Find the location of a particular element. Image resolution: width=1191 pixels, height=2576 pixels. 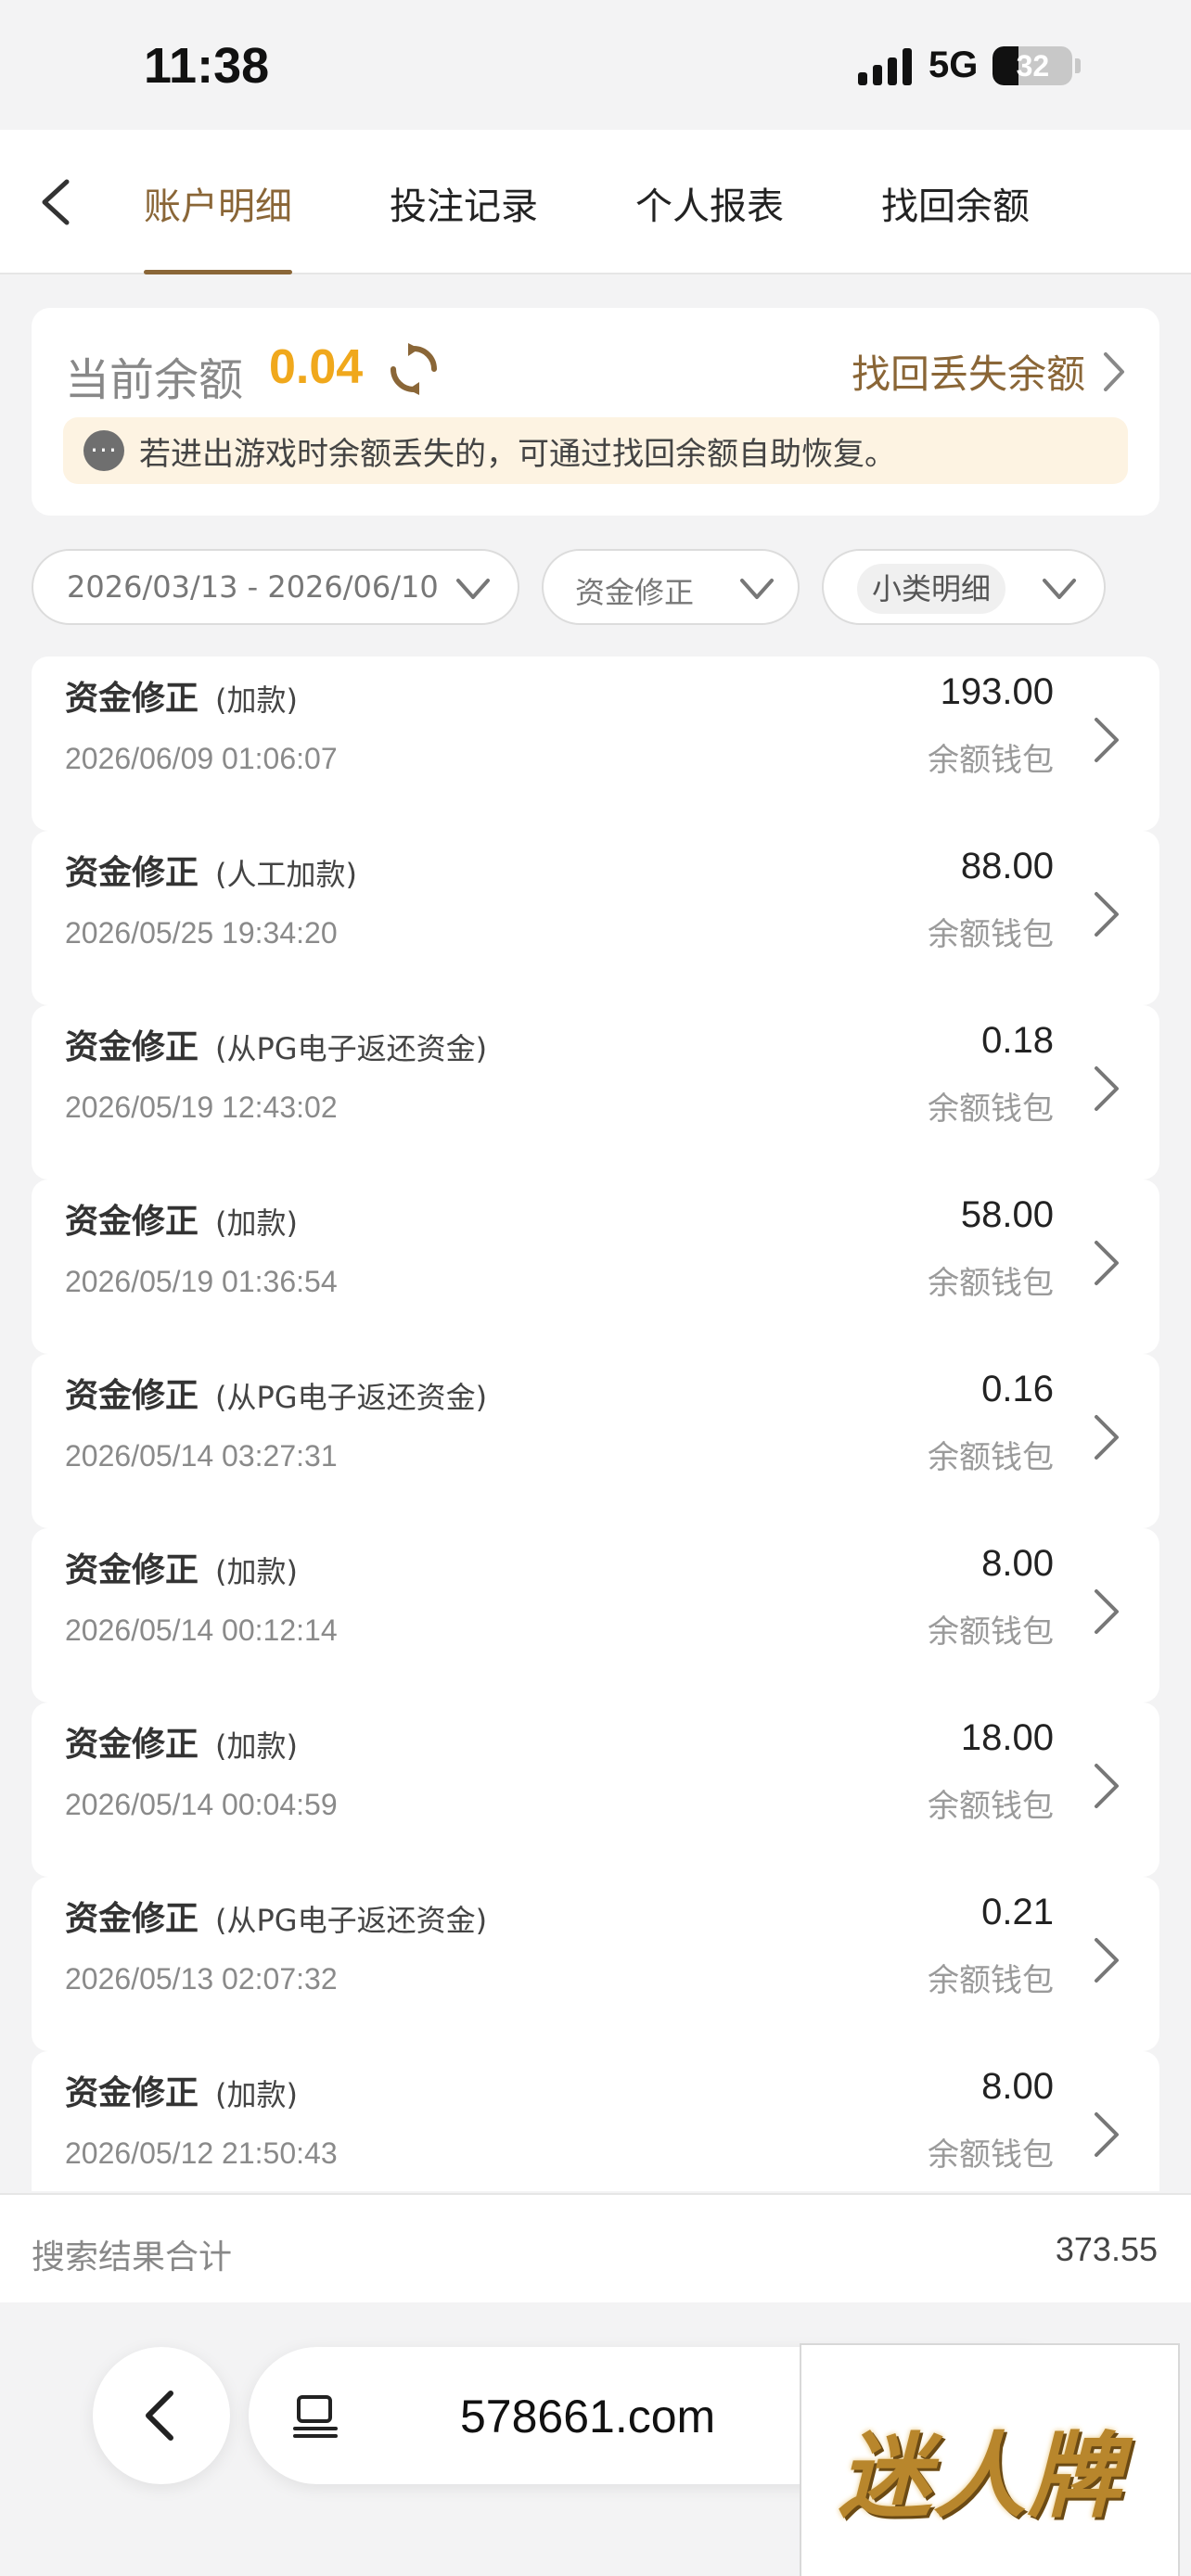

status-time: 11:38 is located at coordinates (207, 66).